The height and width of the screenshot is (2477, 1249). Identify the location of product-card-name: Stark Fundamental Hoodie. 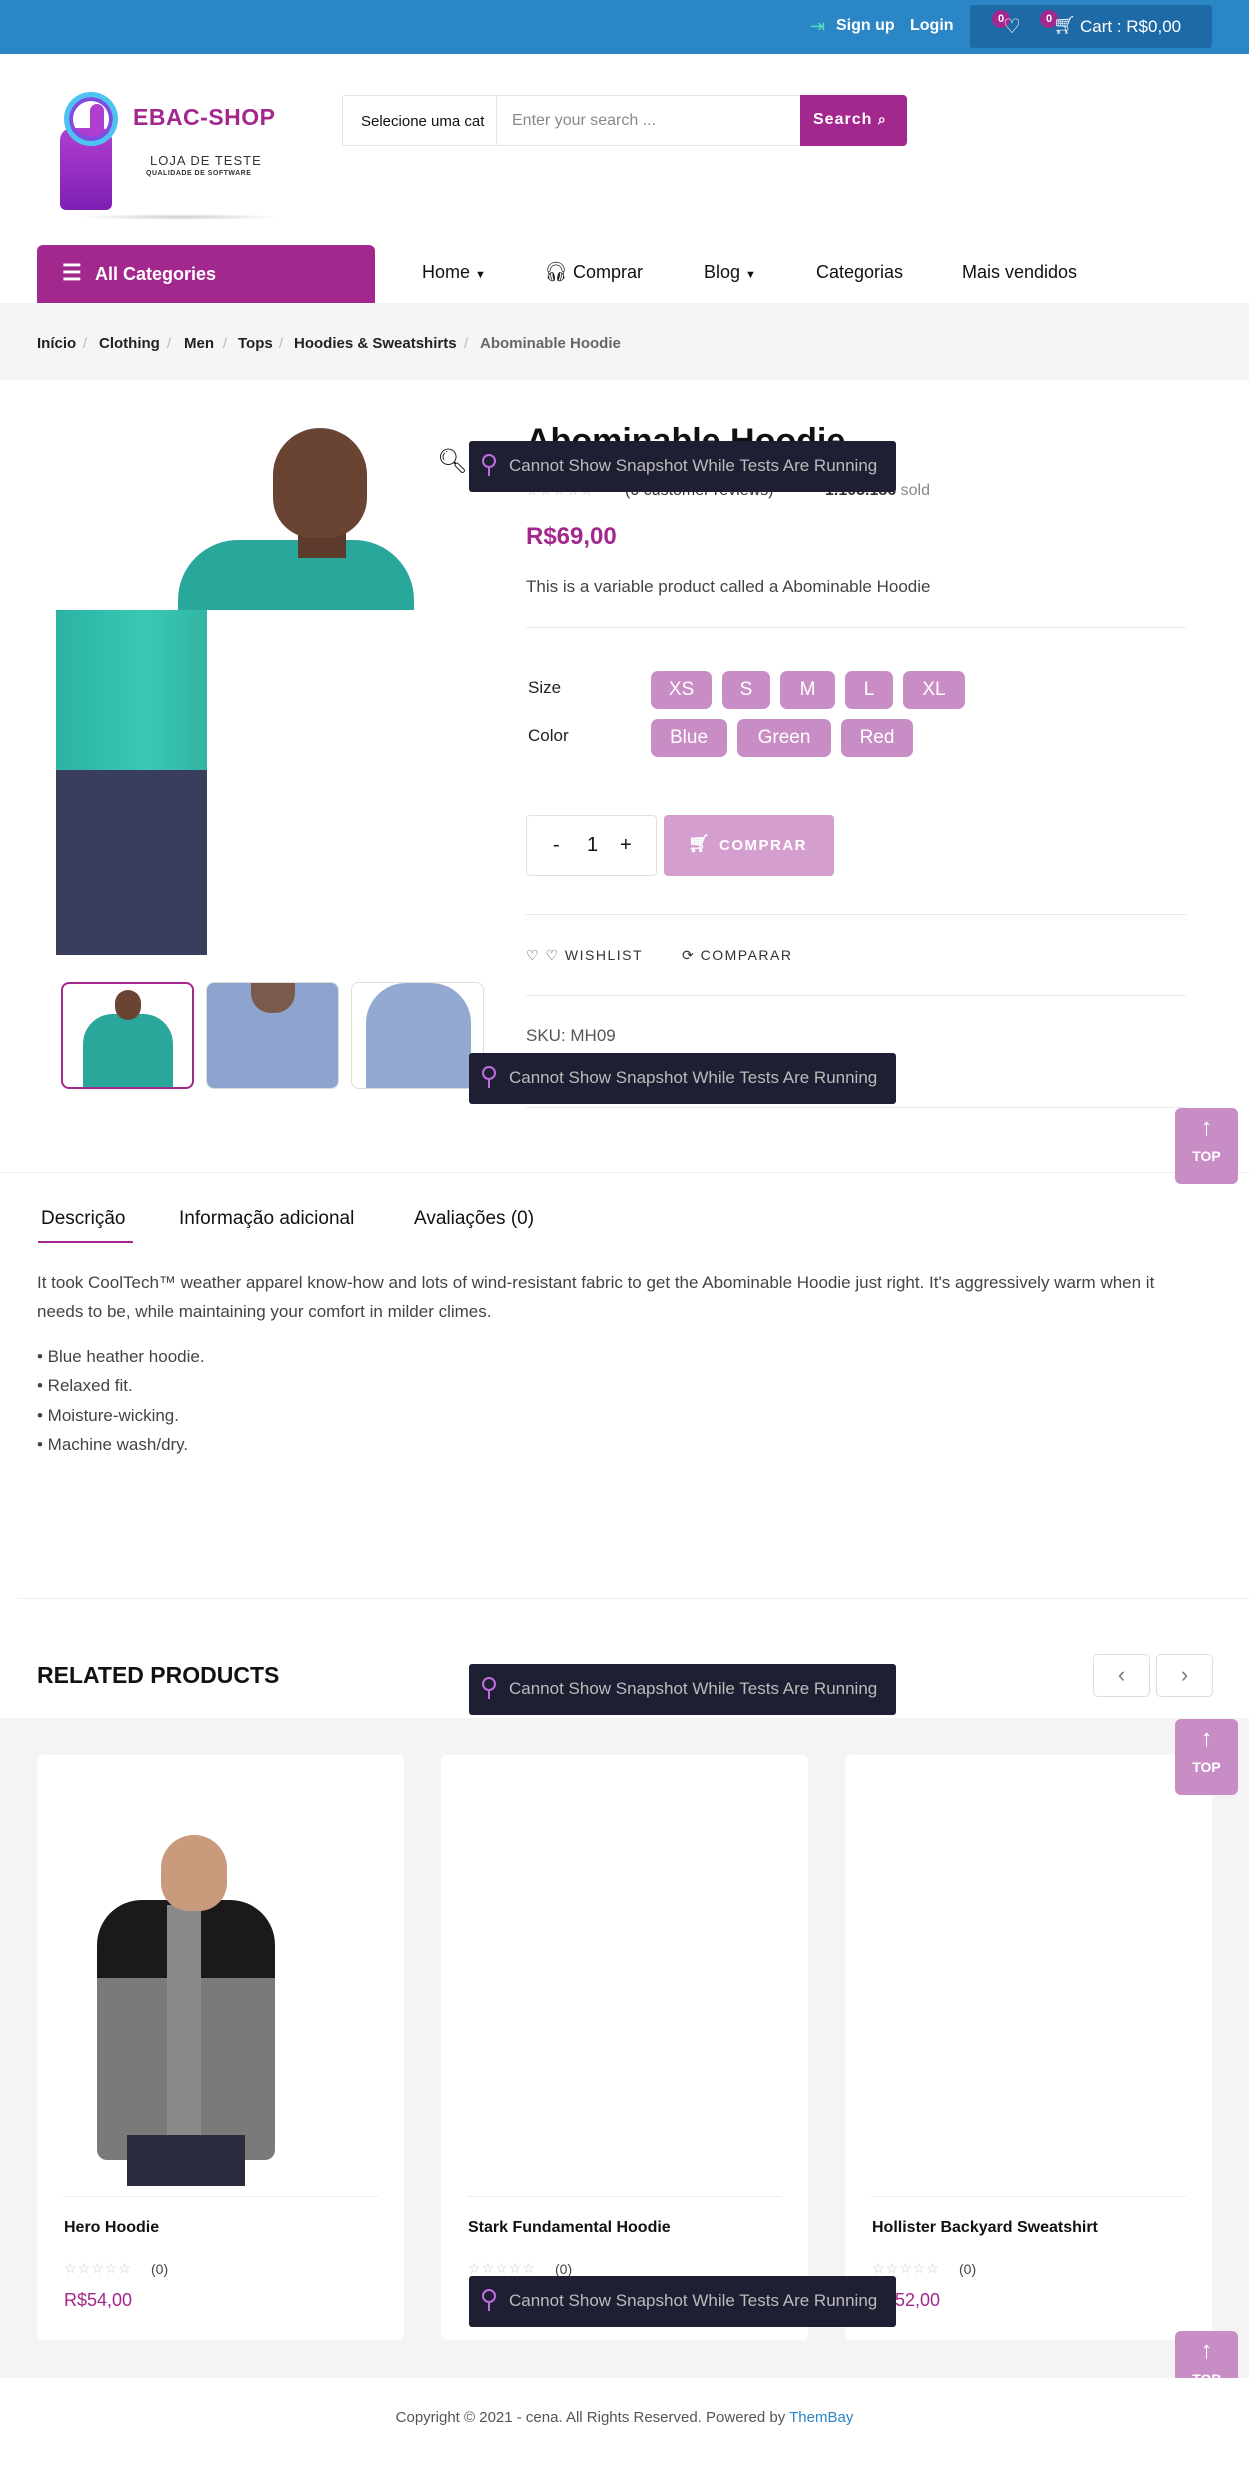
(569, 2228).